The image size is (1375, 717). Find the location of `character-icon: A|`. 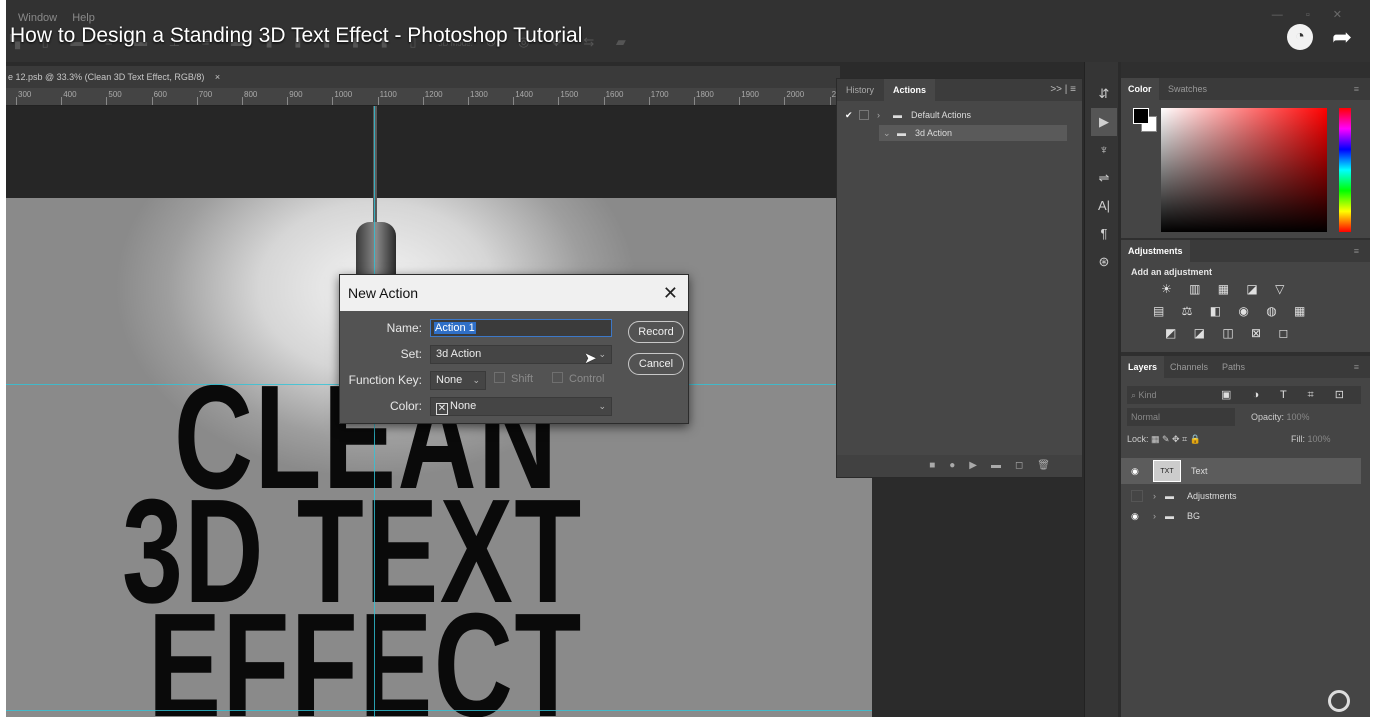

character-icon: A| is located at coordinates (1104, 206).